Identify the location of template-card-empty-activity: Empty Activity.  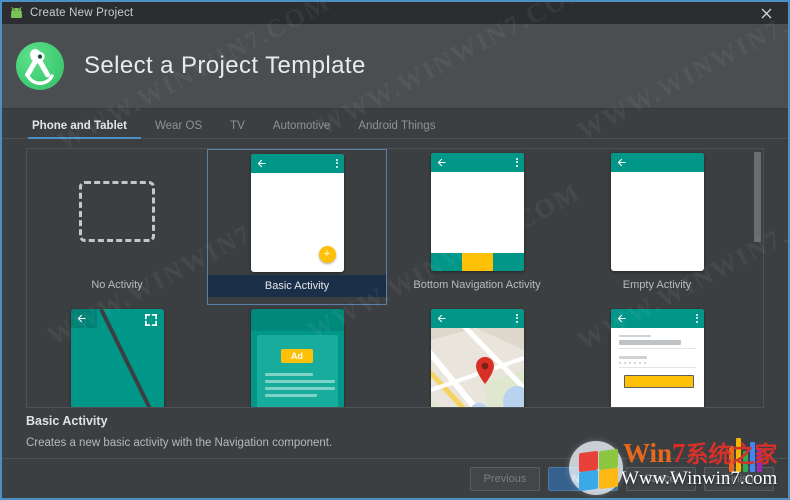
(657, 227).